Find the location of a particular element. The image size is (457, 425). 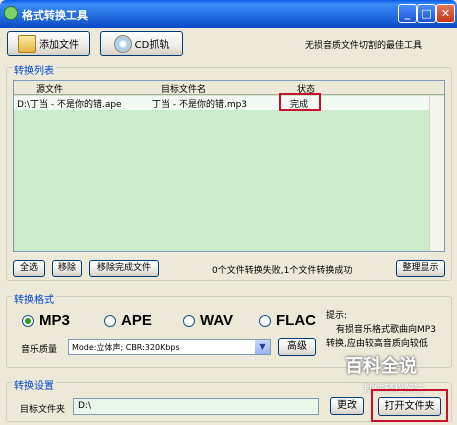

settings-section-label: 转换设置 is located at coordinates (34, 384).